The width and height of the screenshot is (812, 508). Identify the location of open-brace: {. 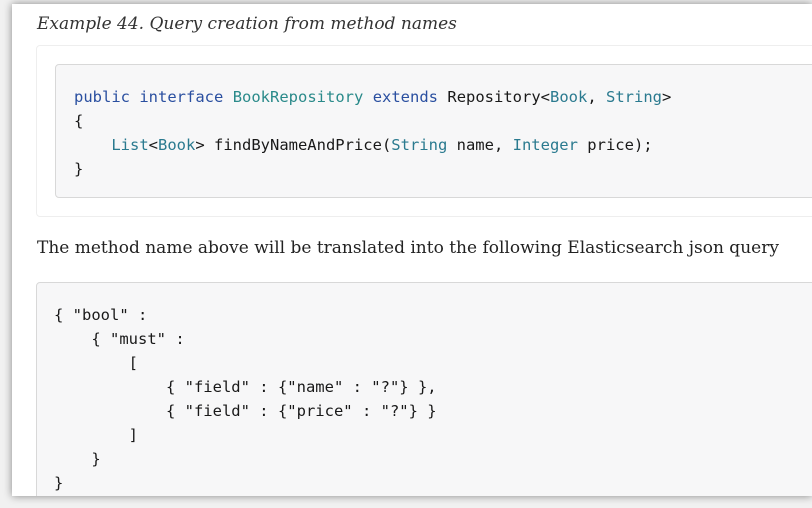
(79, 121).